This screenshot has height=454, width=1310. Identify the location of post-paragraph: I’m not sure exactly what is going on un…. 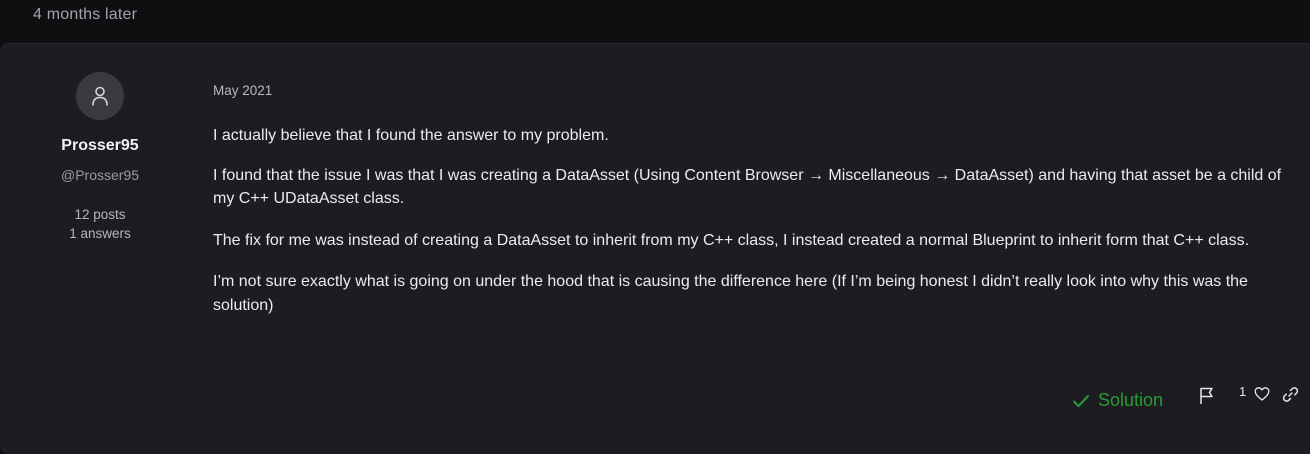
(730, 293).